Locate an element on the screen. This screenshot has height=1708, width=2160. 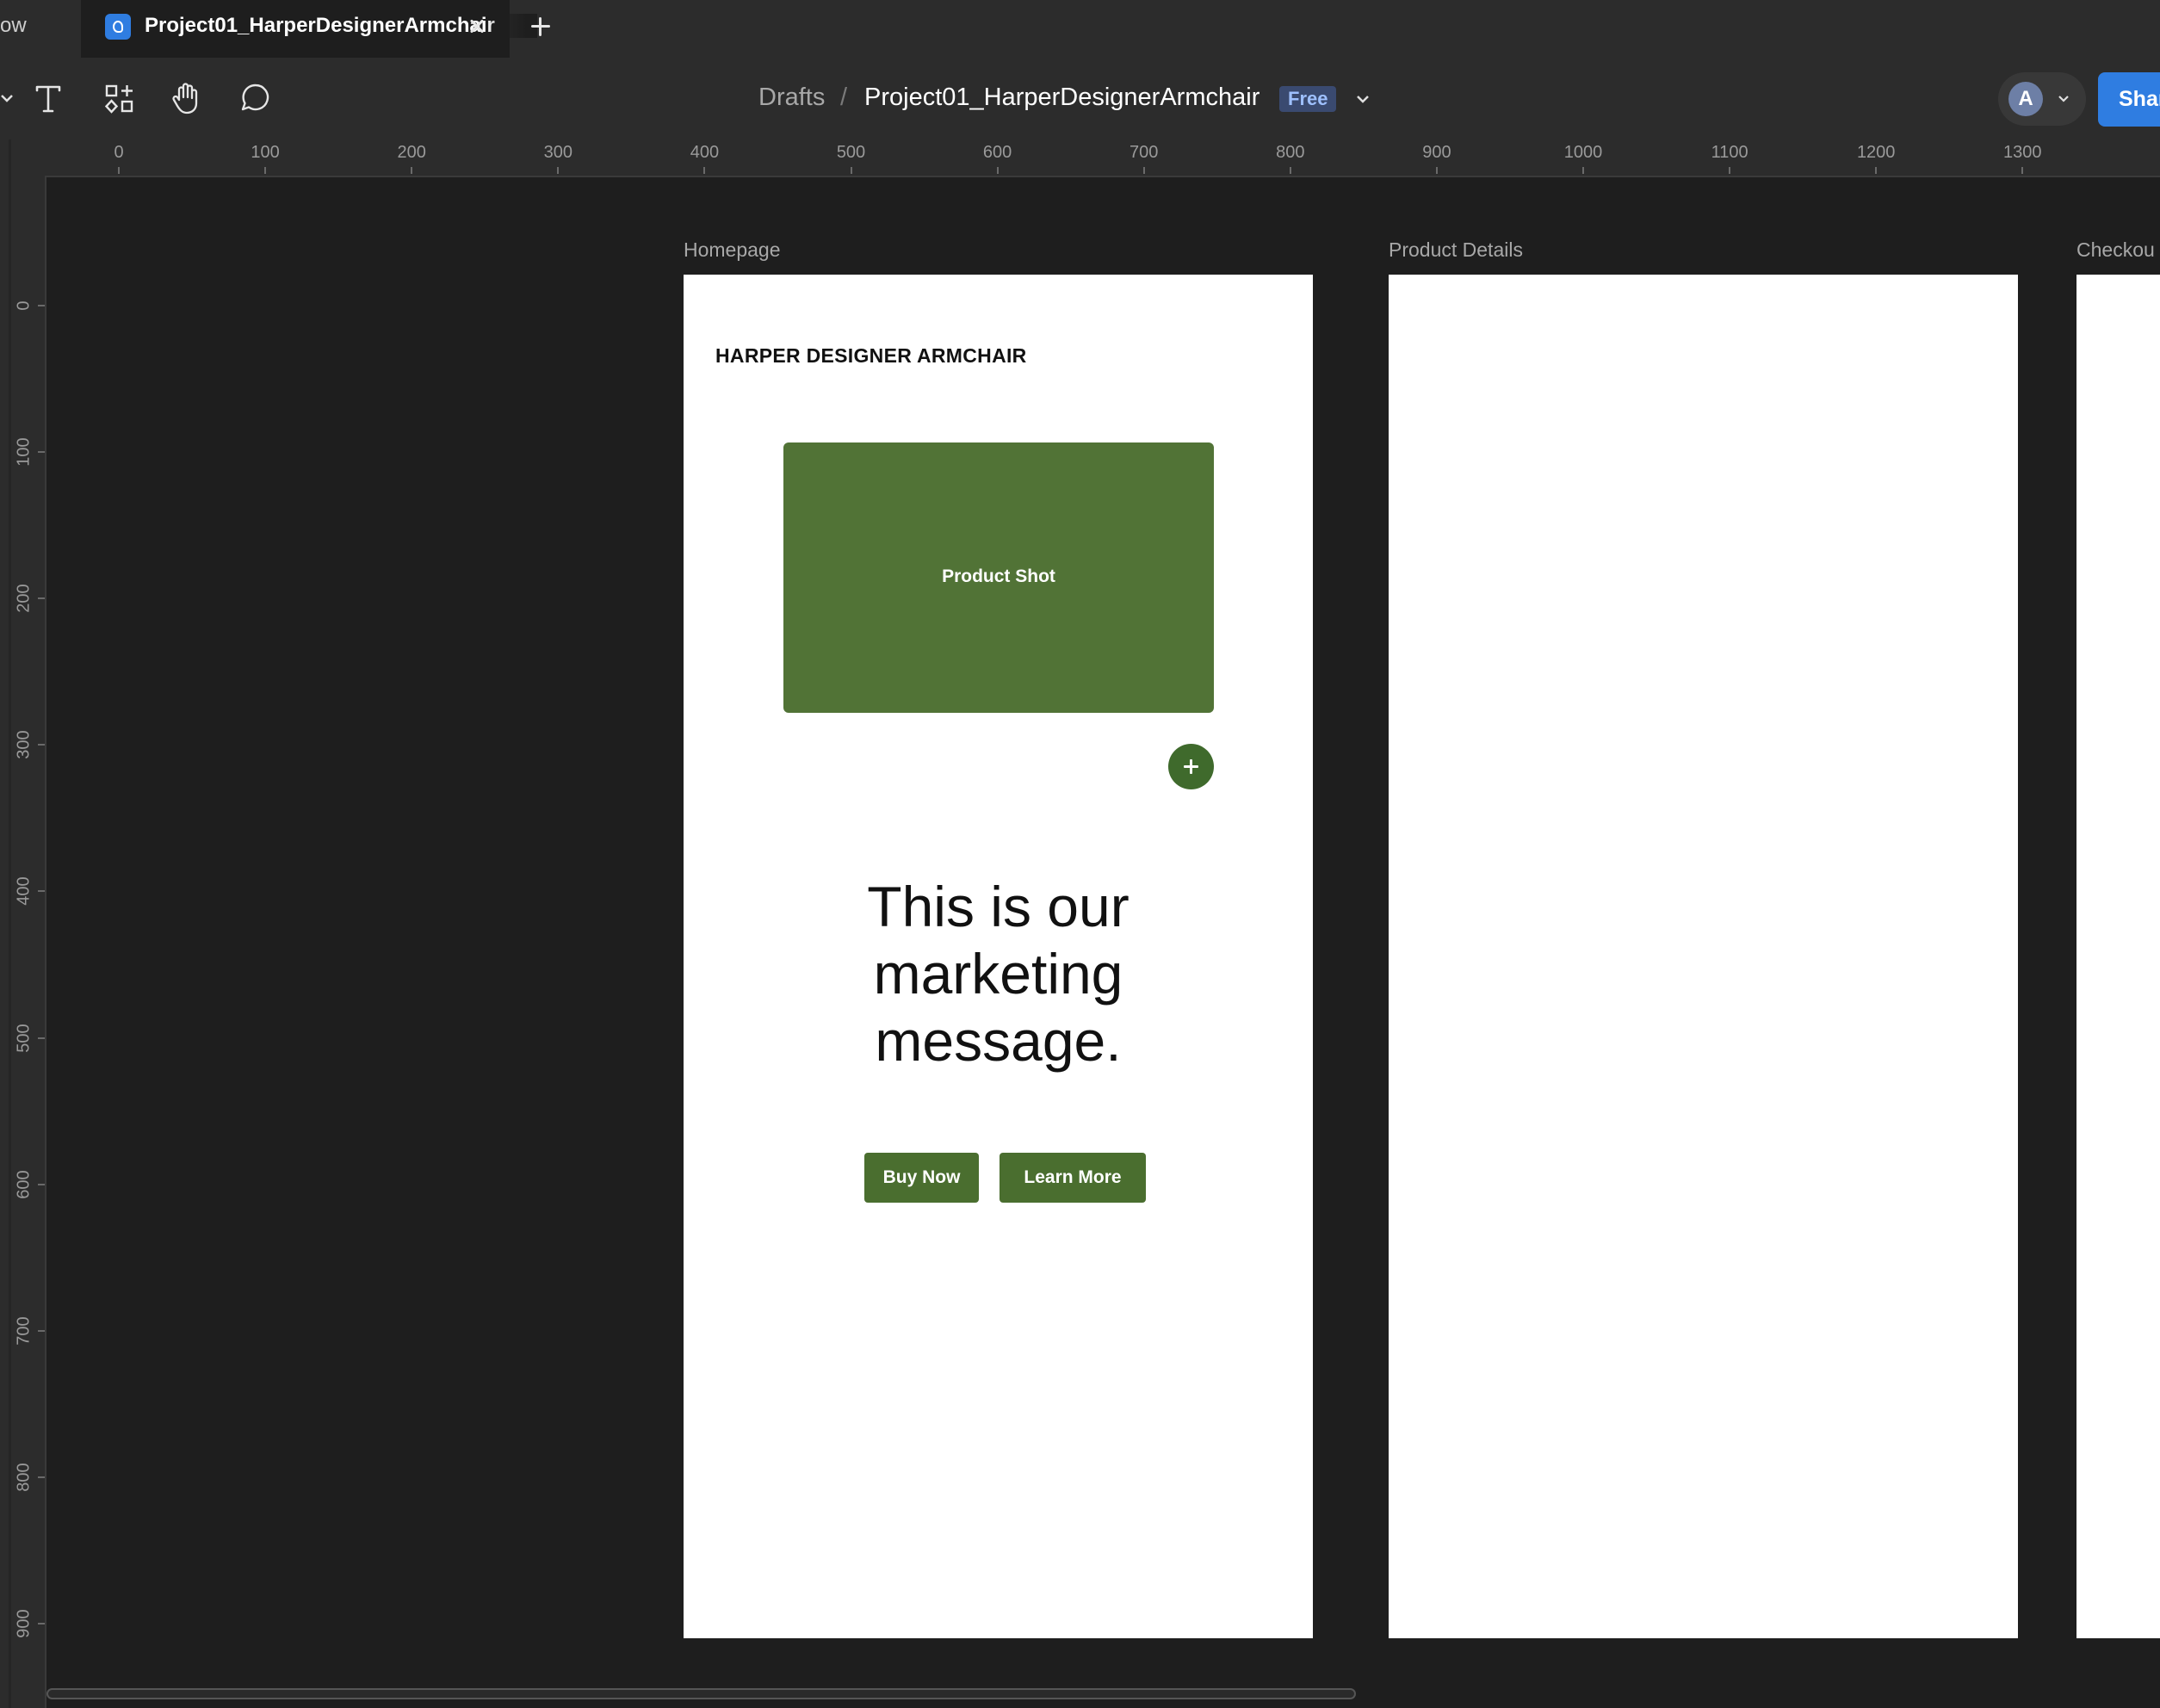
marketing-line: marketing is located at coordinates (998, 974).